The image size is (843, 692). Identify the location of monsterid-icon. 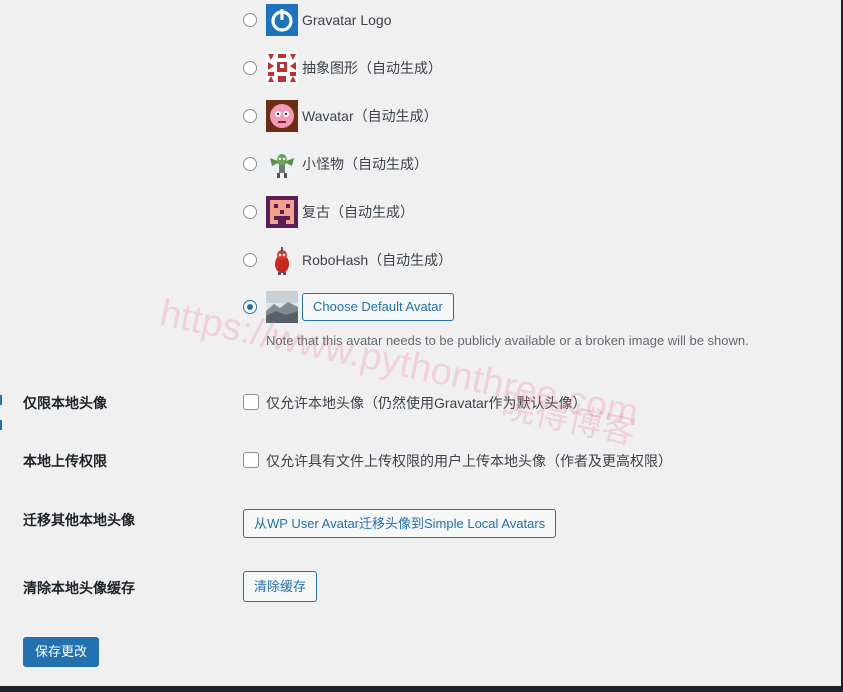
(282, 164).